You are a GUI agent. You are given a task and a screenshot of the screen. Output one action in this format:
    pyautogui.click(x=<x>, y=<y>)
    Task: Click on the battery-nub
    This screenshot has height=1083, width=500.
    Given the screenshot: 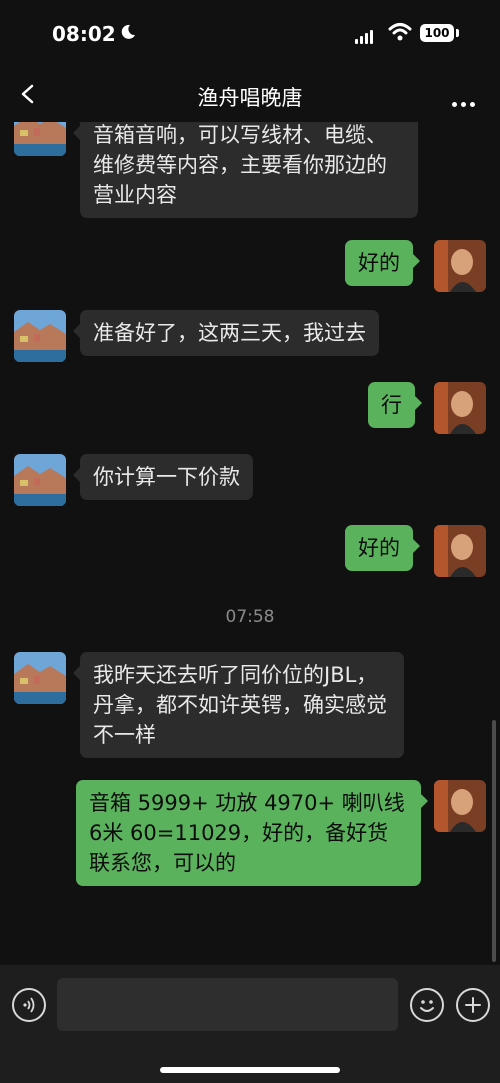 What is the action you would take?
    pyautogui.click(x=457, y=33)
    